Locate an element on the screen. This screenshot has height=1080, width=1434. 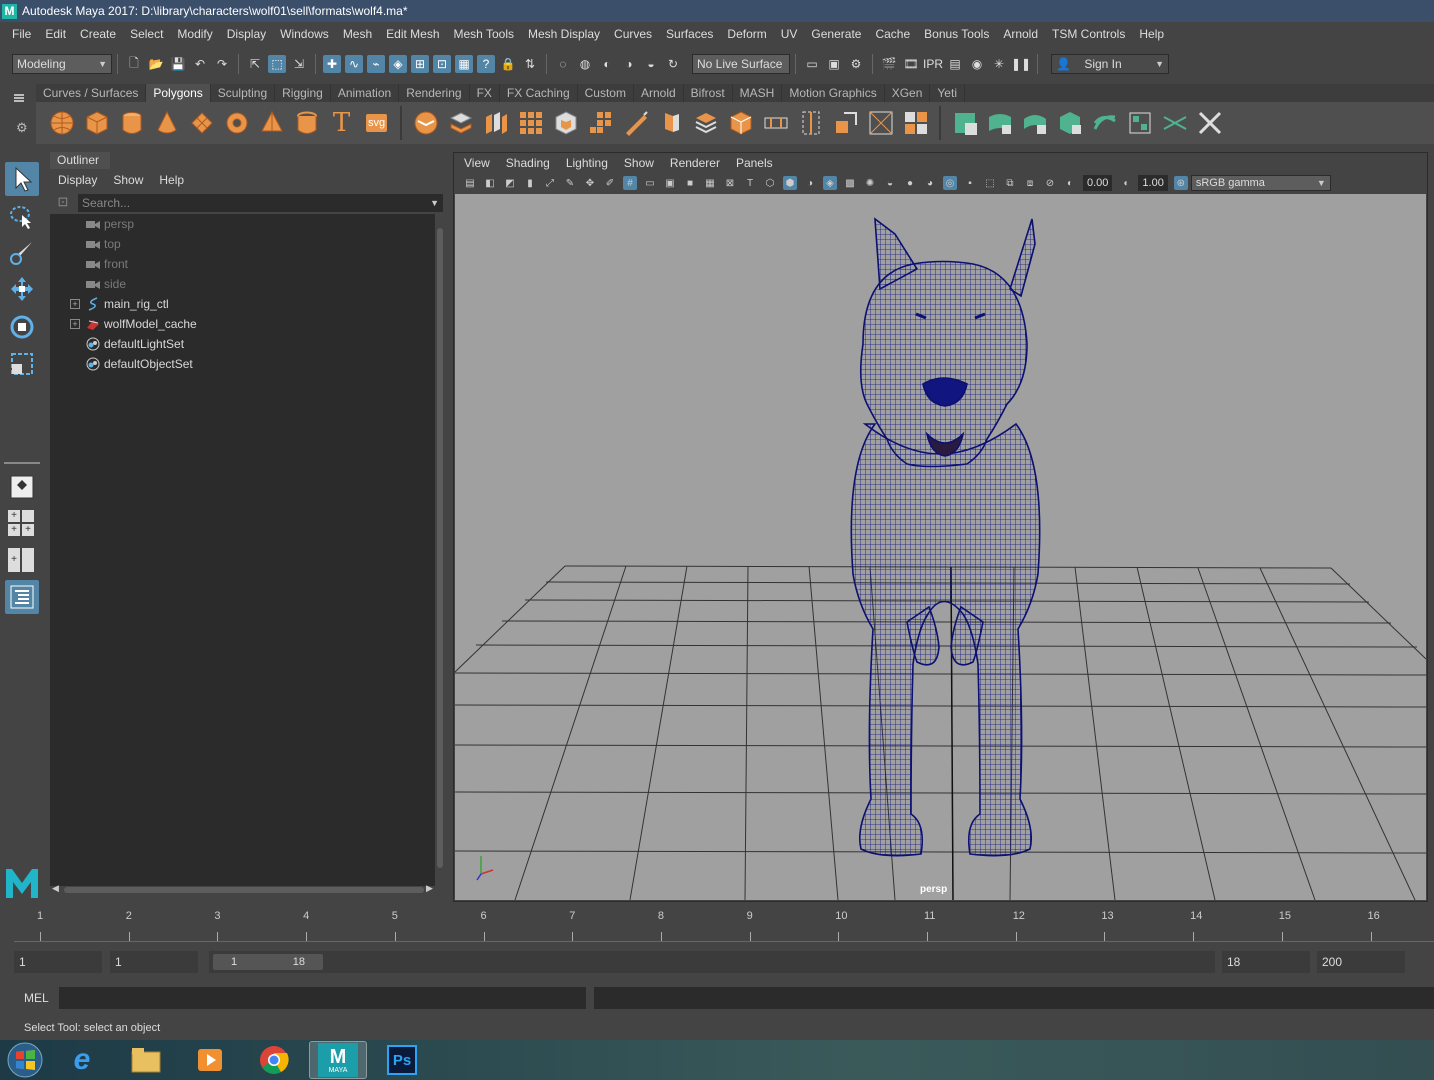
mirror-icon is located at coordinates (916, 123).